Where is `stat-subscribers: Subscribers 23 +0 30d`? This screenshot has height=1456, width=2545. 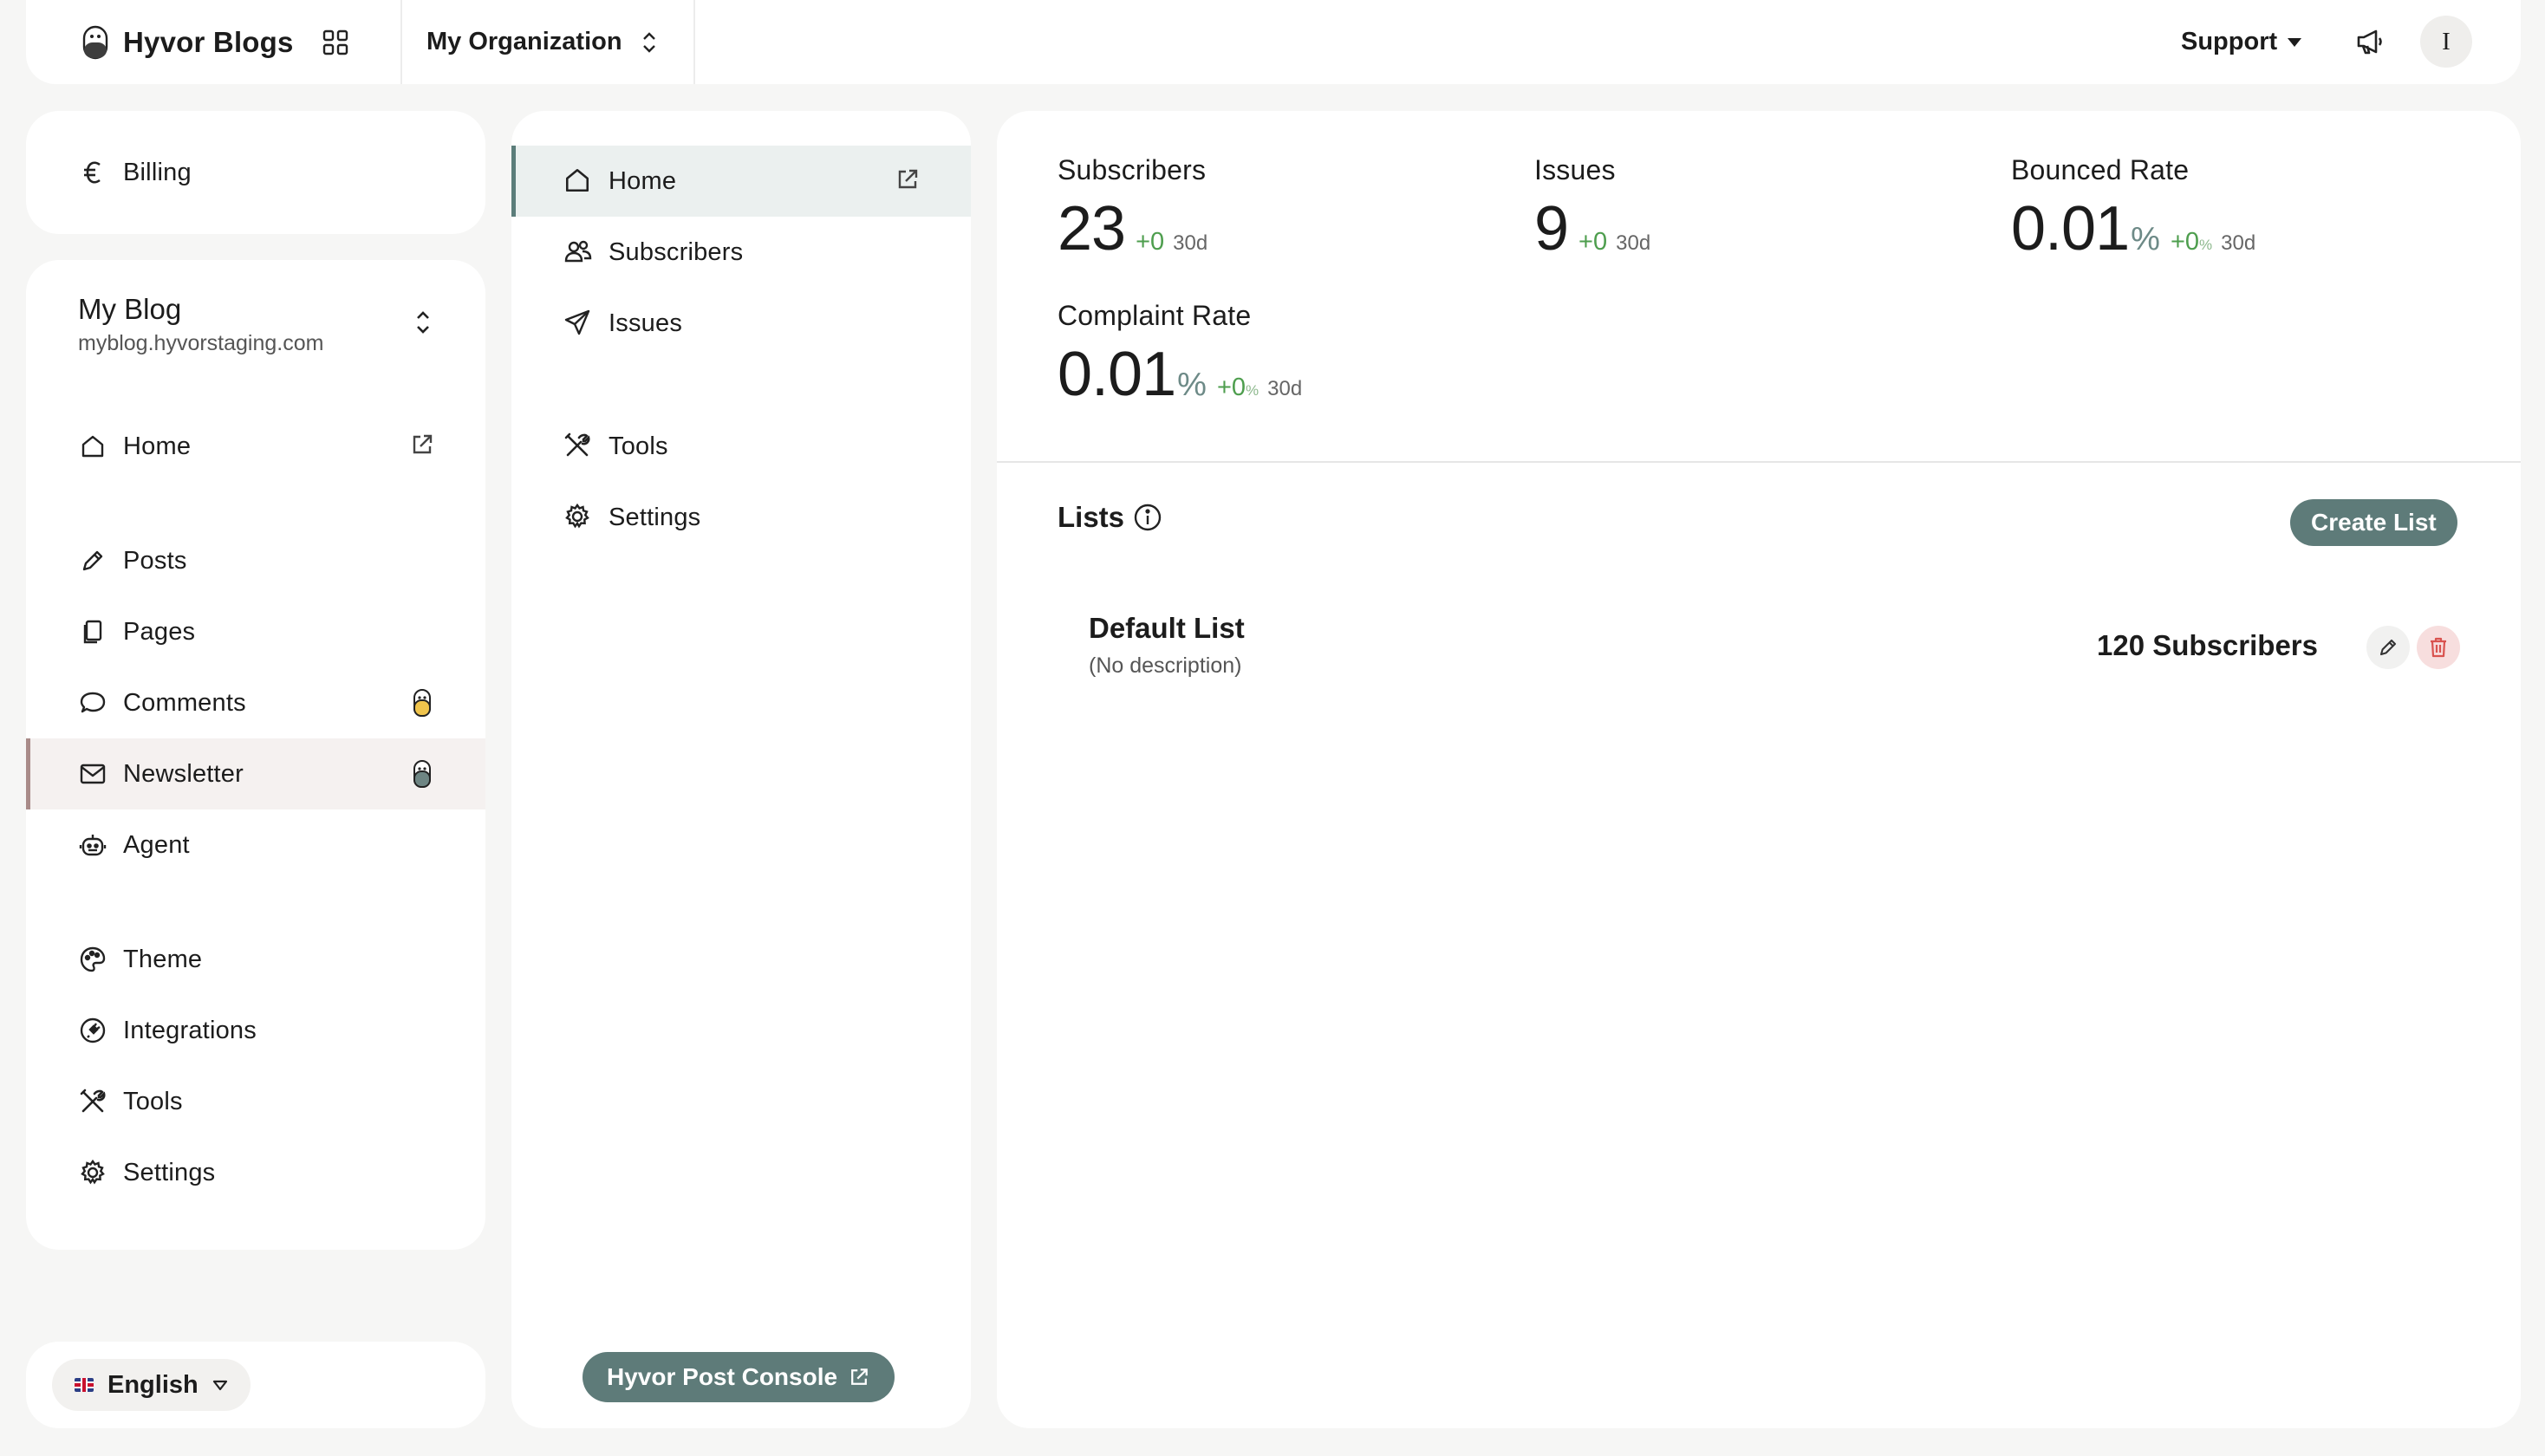 stat-subscribers: Subscribers 23 +0 30d is located at coordinates (1132, 209).